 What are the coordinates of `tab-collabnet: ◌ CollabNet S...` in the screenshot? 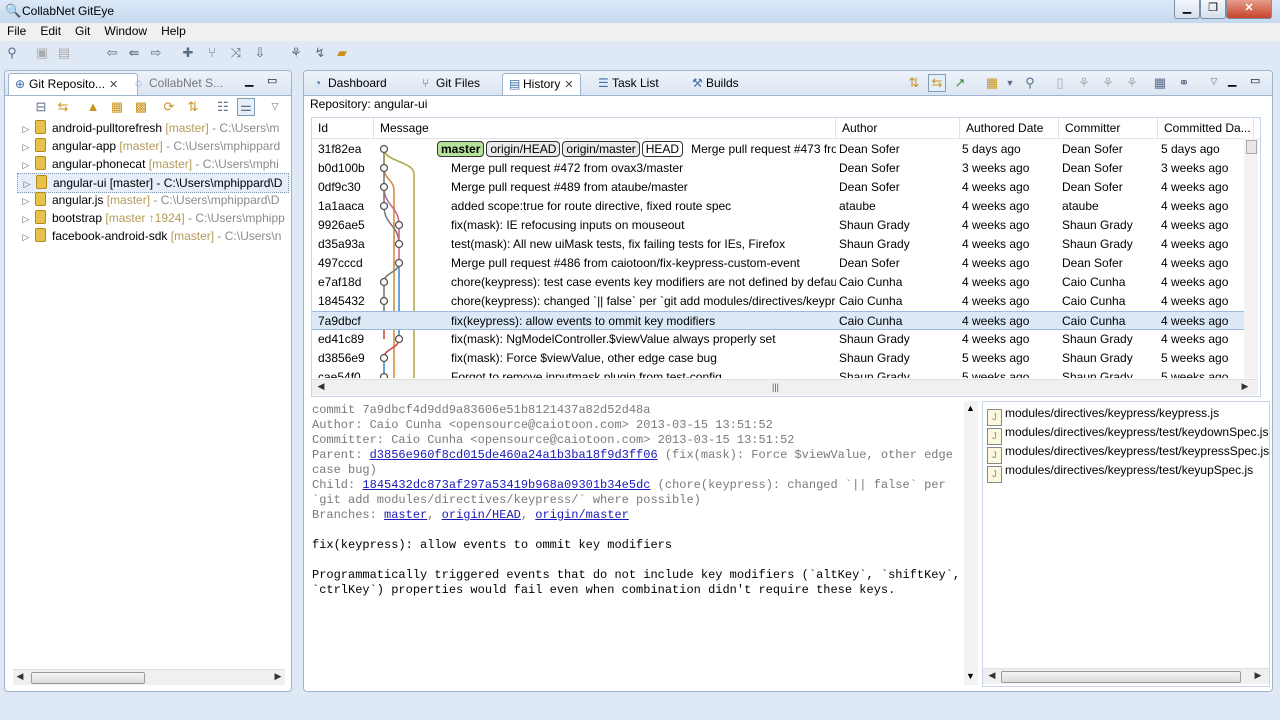 It's located at (179, 83).